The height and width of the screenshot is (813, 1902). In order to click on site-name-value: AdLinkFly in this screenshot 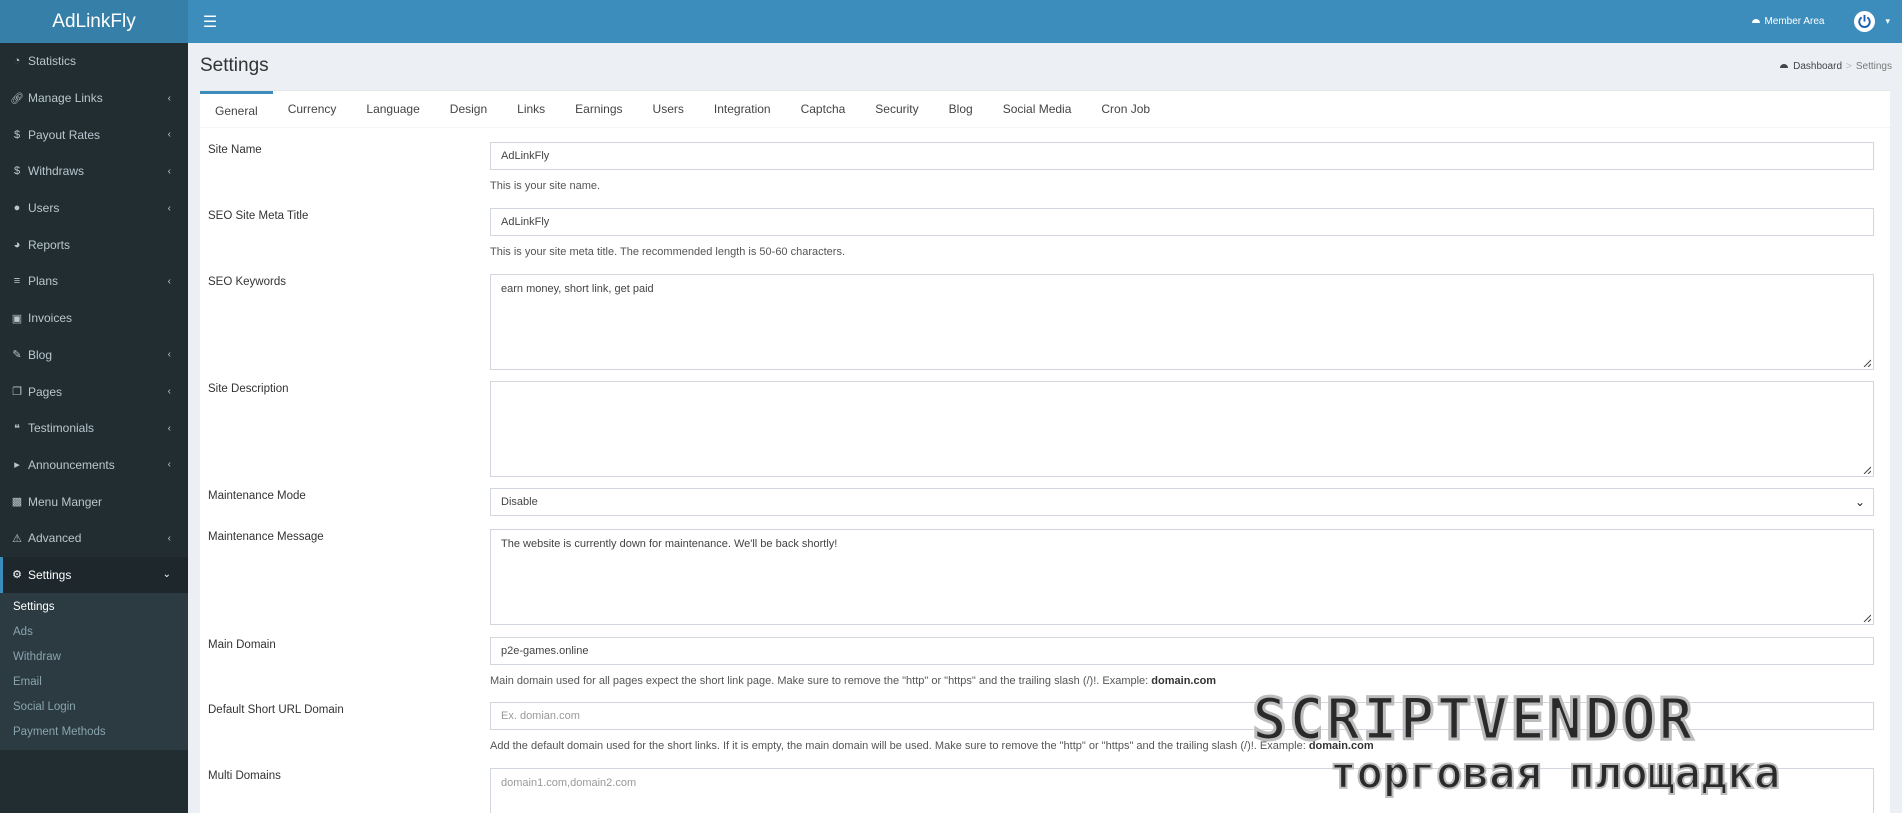, I will do `click(525, 156)`.